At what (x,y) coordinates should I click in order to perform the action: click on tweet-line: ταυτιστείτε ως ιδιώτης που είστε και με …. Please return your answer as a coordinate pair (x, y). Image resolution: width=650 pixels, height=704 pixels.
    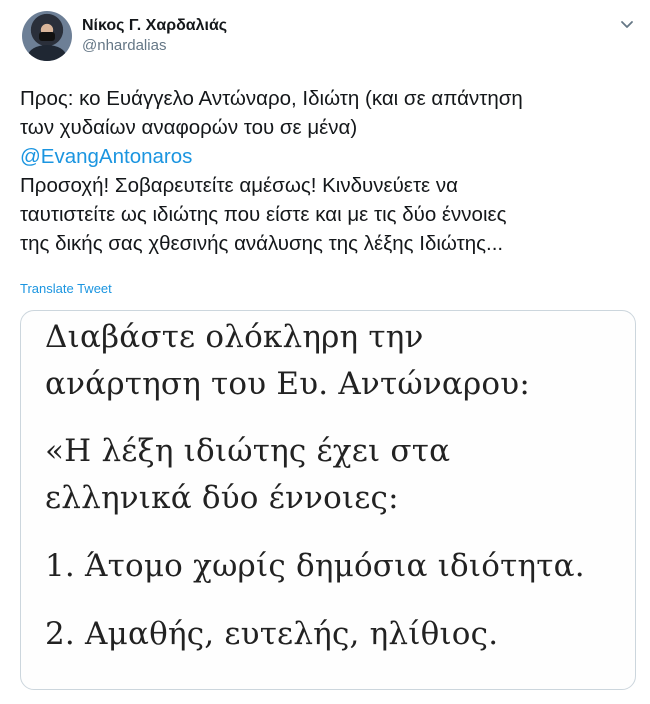
    Looking at the image, I should click on (263, 214).